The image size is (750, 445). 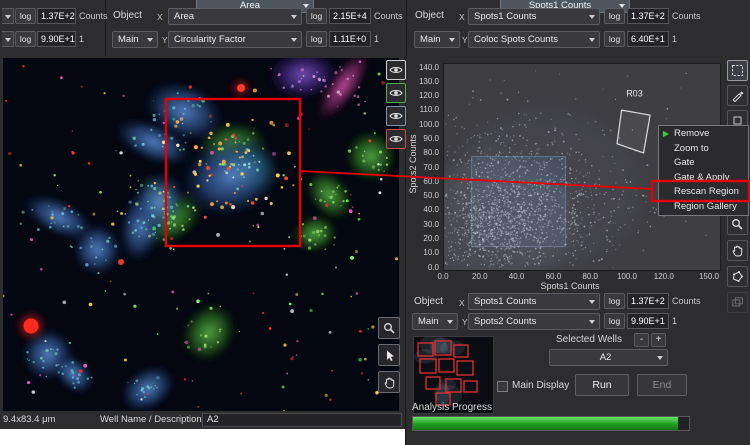 I want to click on well-selector-dropdown: A2, so click(x=608, y=357).